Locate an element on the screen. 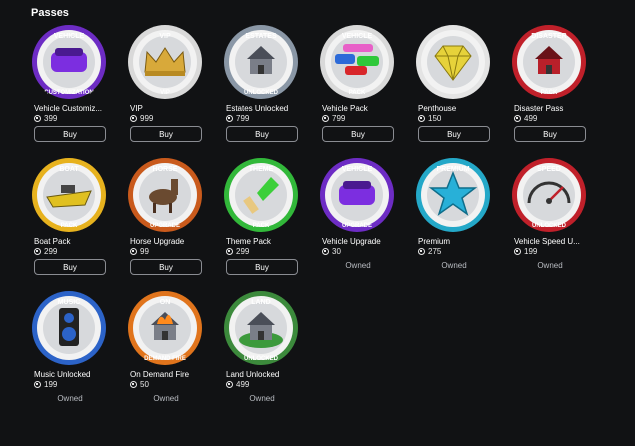 The width and height of the screenshot is (635, 446). pass-price-value: 499 is located at coordinates (531, 118).